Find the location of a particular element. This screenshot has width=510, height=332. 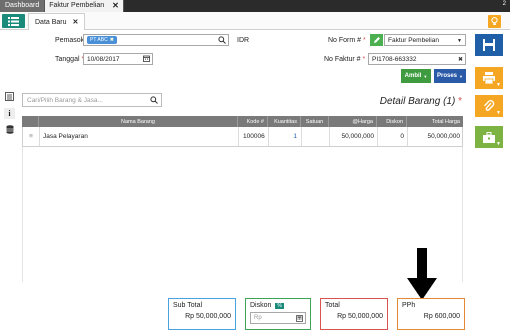

pemasok-chip: PT ABC ✖ is located at coordinates (102, 40).